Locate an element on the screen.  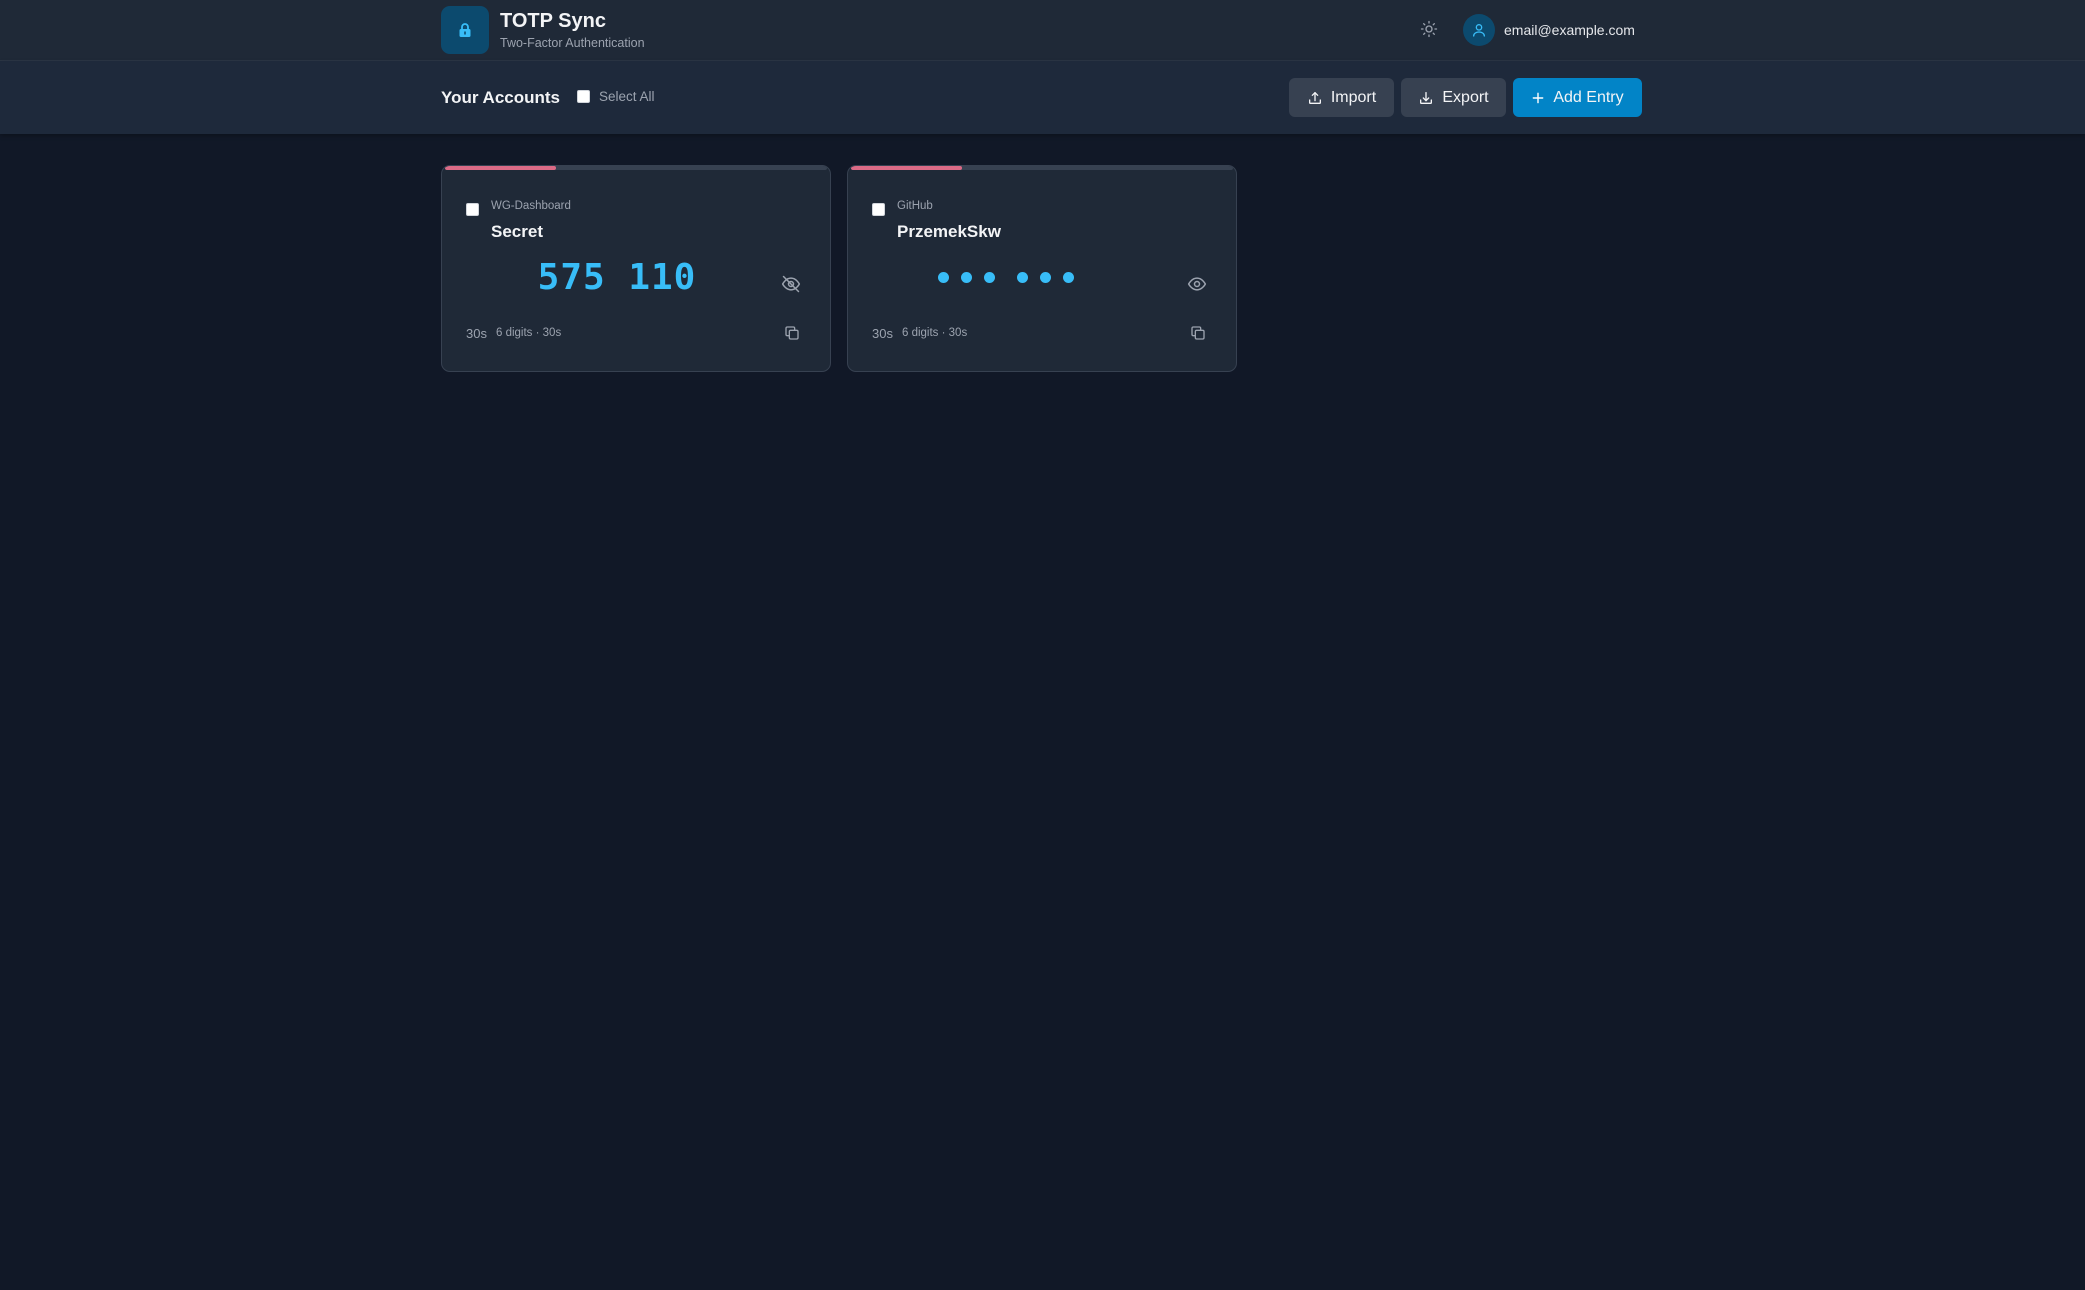
select-all-label: Select All is located at coordinates (627, 96).